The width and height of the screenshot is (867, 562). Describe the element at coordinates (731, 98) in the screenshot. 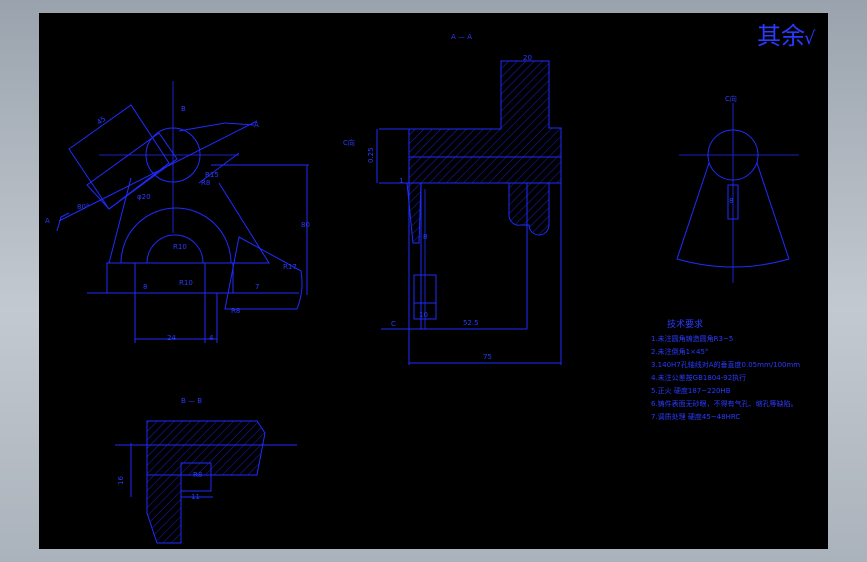

I see `label-c-right: C向` at that location.